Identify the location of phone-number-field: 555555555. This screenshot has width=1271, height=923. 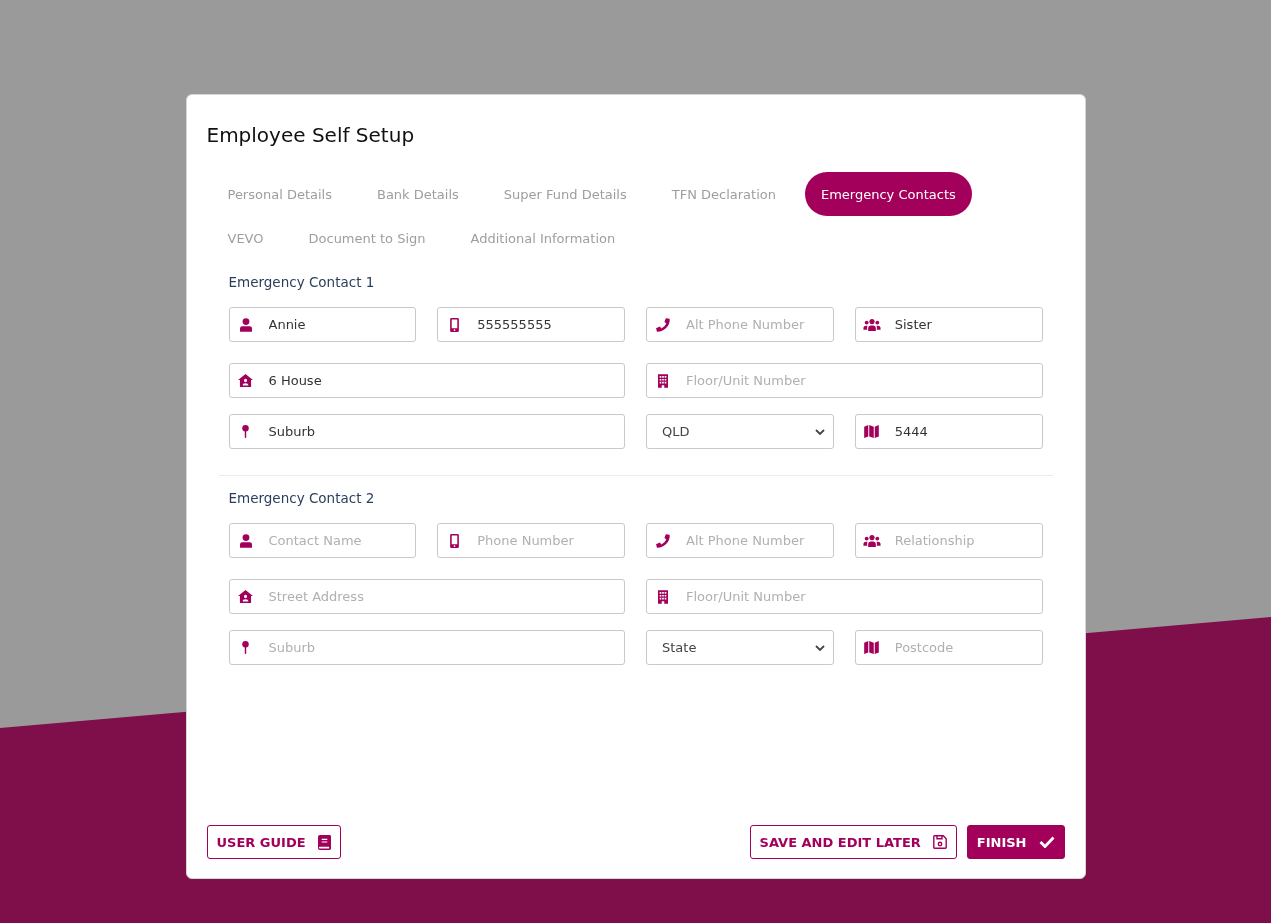
(531, 324).